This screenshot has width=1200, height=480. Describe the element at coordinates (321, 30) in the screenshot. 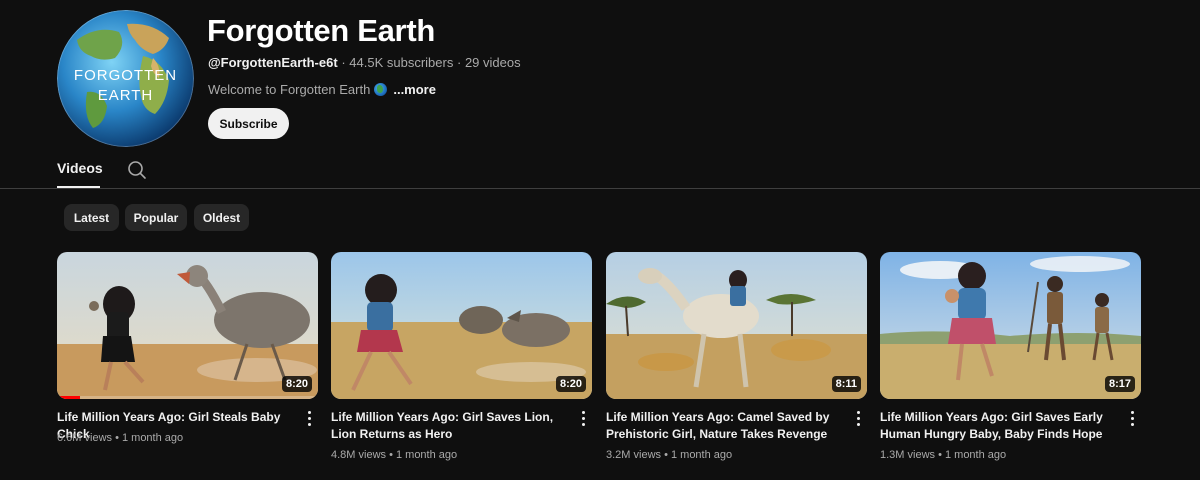

I see `channel-name: Forgotten Earth` at that location.